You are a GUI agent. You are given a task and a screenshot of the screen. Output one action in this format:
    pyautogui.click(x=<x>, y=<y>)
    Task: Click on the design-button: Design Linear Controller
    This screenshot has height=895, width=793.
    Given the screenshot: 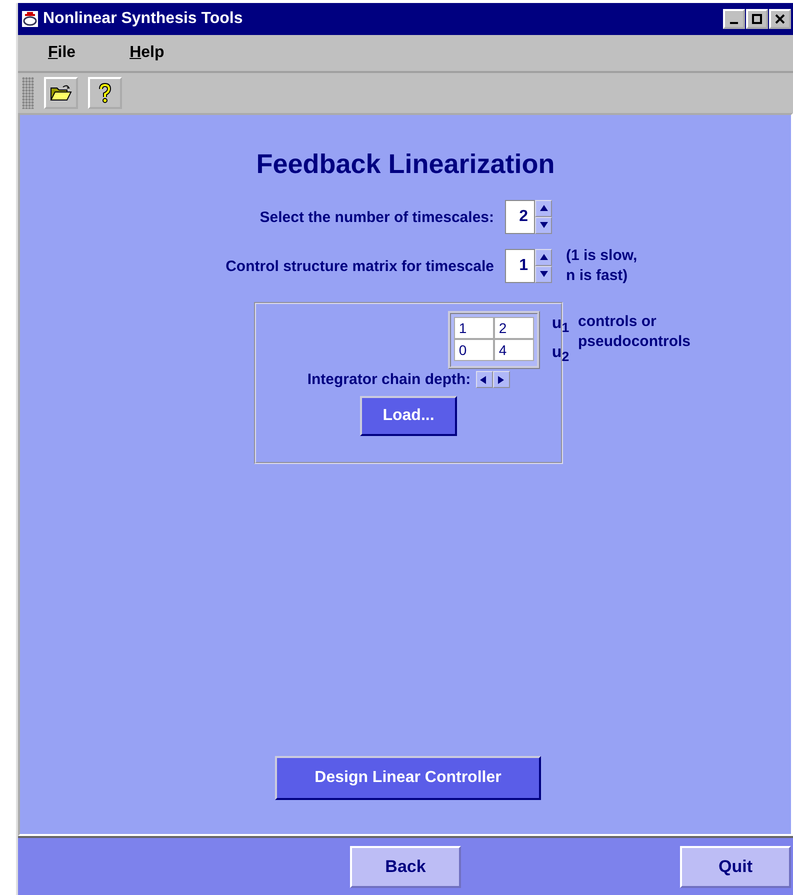 What is the action you would take?
    pyautogui.click(x=408, y=778)
    